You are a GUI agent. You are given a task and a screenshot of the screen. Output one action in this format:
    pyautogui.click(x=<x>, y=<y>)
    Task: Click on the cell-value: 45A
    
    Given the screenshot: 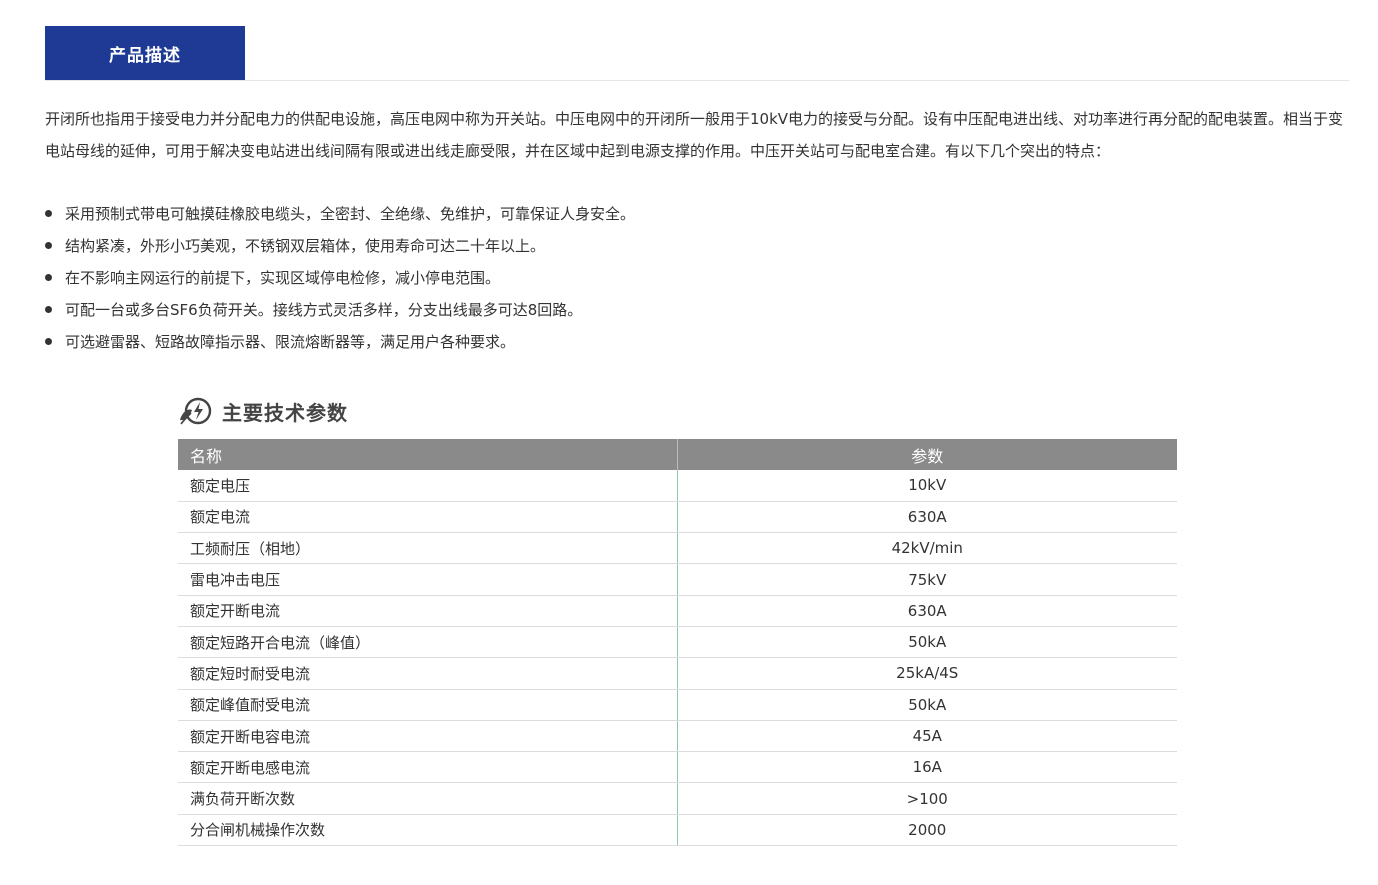 What is the action you would take?
    pyautogui.click(x=927, y=736)
    